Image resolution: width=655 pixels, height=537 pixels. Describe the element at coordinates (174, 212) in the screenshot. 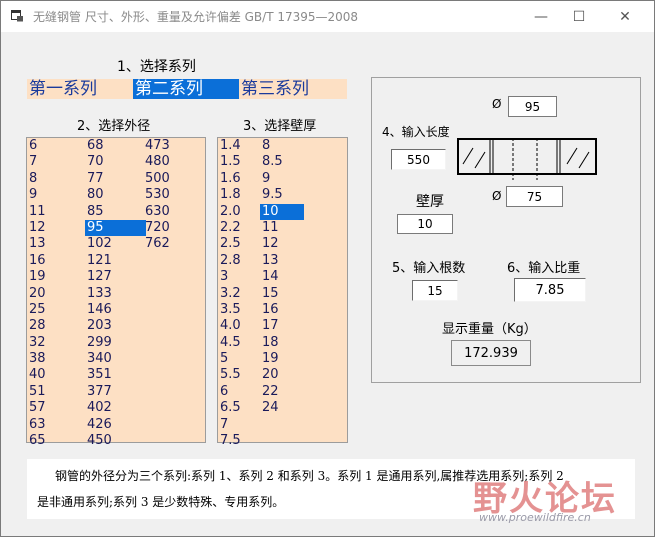

I see `list-item: 630` at that location.